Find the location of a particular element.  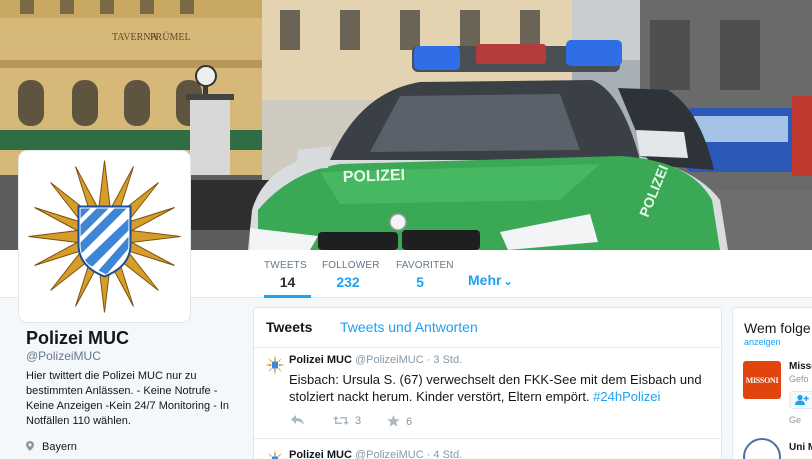

tweet-hashtag: #24hPolizei is located at coordinates (626, 396).